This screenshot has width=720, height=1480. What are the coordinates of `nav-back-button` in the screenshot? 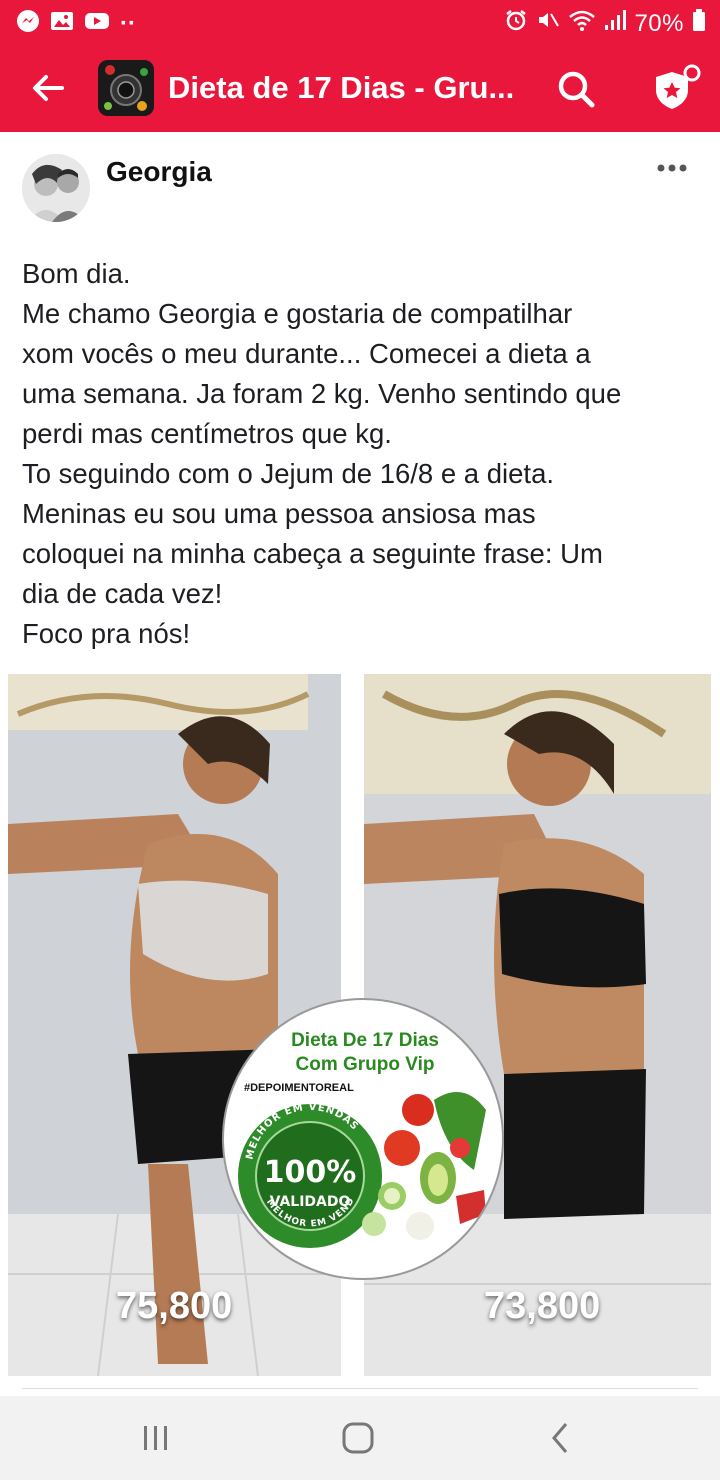 It's located at (560, 1438).